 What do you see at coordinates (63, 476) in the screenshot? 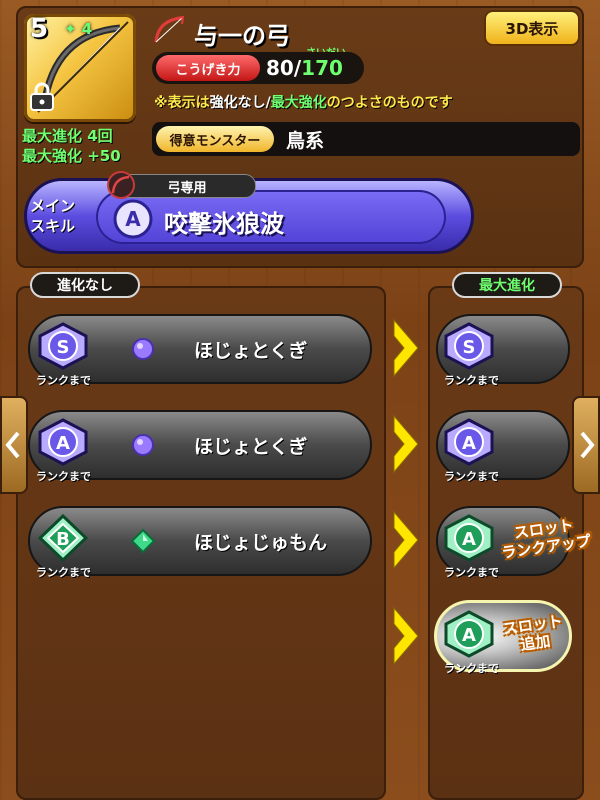
I see `base-slot-2-rank-note: ランクまで` at bounding box center [63, 476].